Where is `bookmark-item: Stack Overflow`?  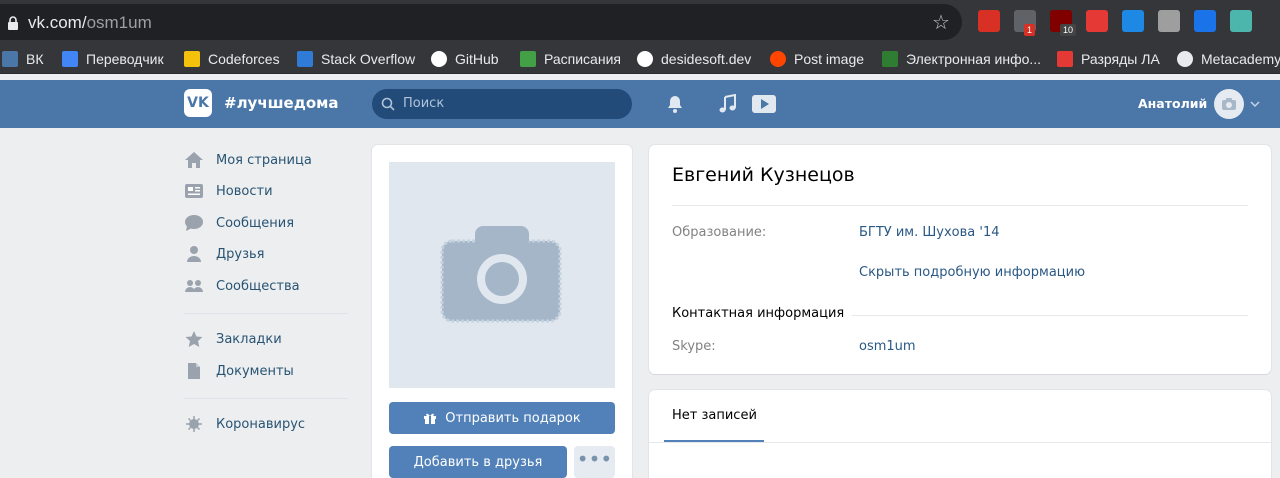
bookmark-item: Stack Overflow is located at coordinates (356, 59).